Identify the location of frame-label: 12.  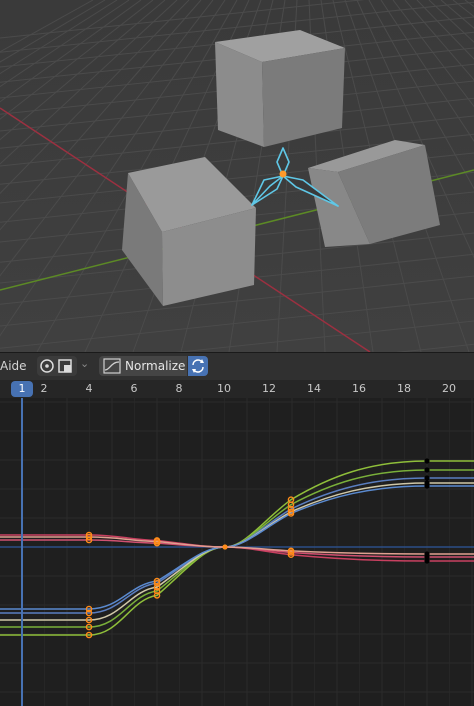
(269, 388).